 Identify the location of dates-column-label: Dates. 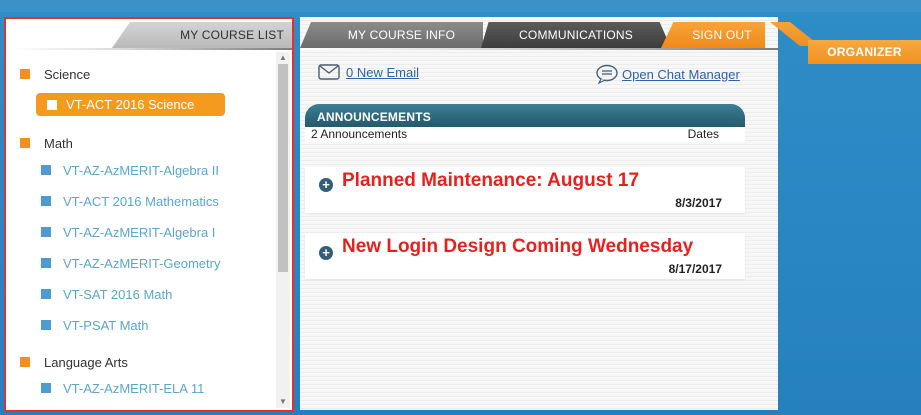
(703, 134).